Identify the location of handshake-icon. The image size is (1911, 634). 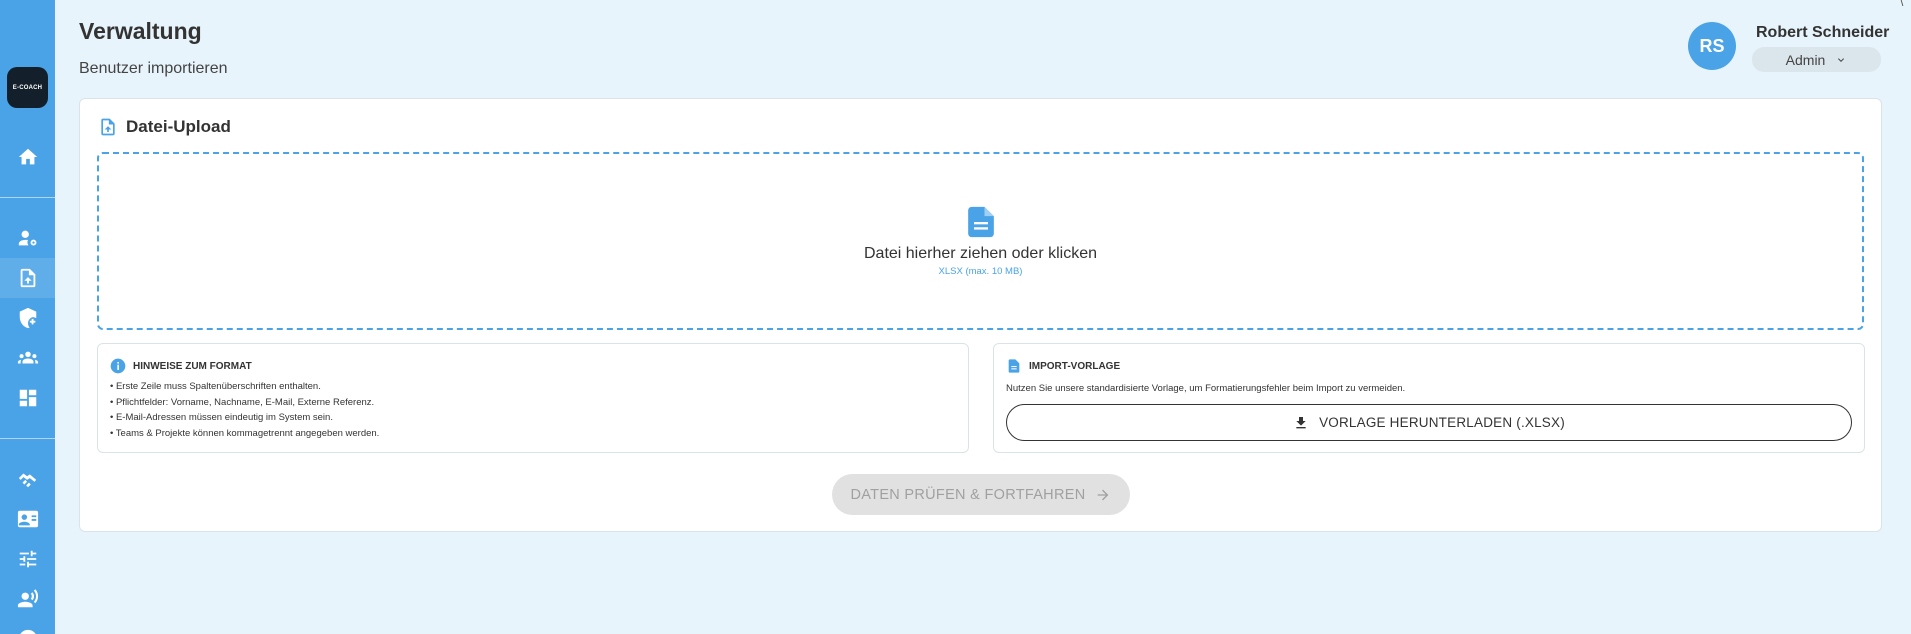
(27, 480).